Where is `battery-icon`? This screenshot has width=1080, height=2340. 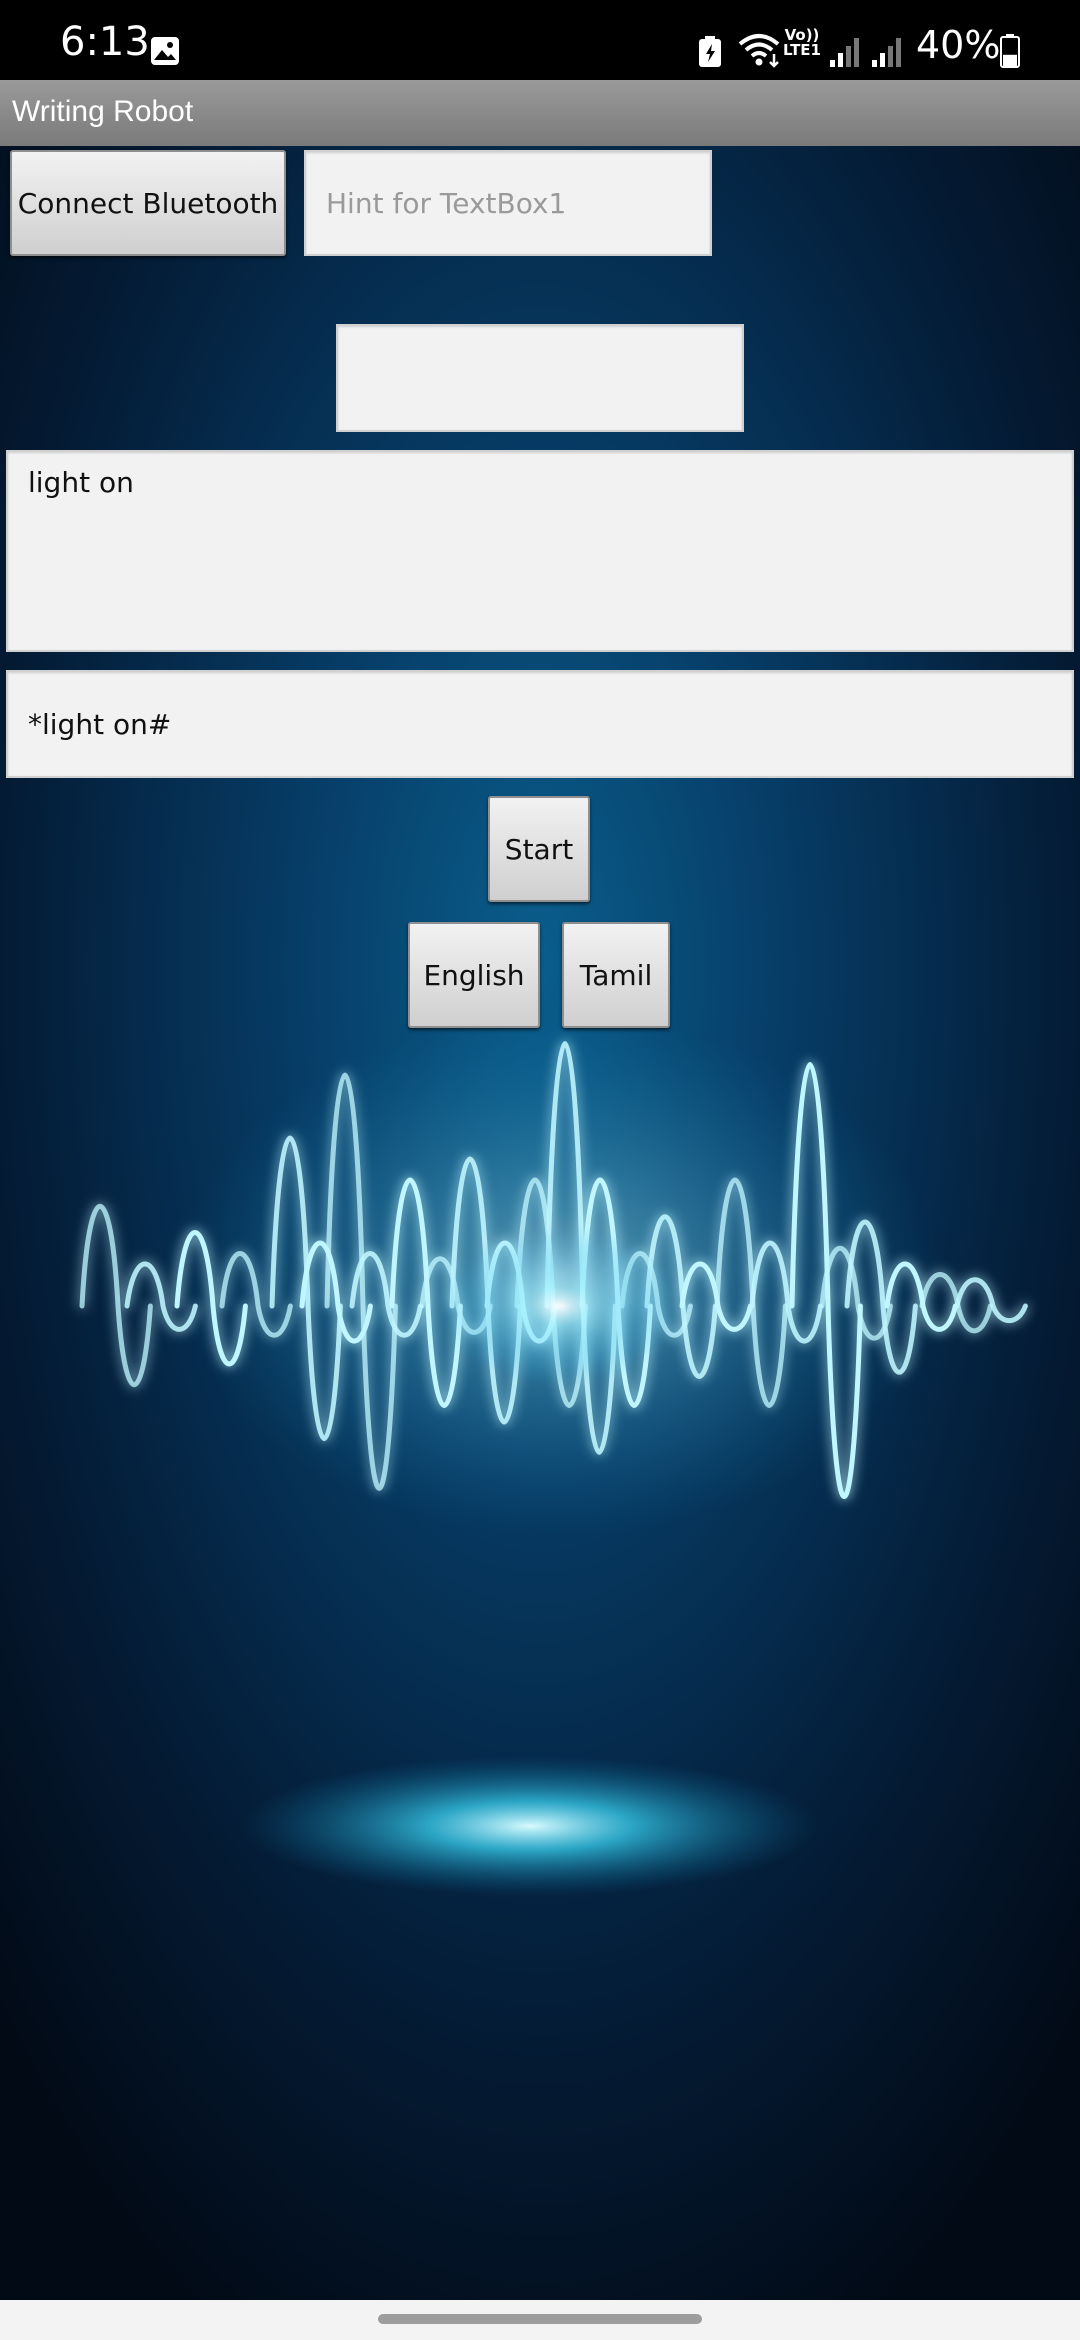
battery-icon is located at coordinates (1010, 51).